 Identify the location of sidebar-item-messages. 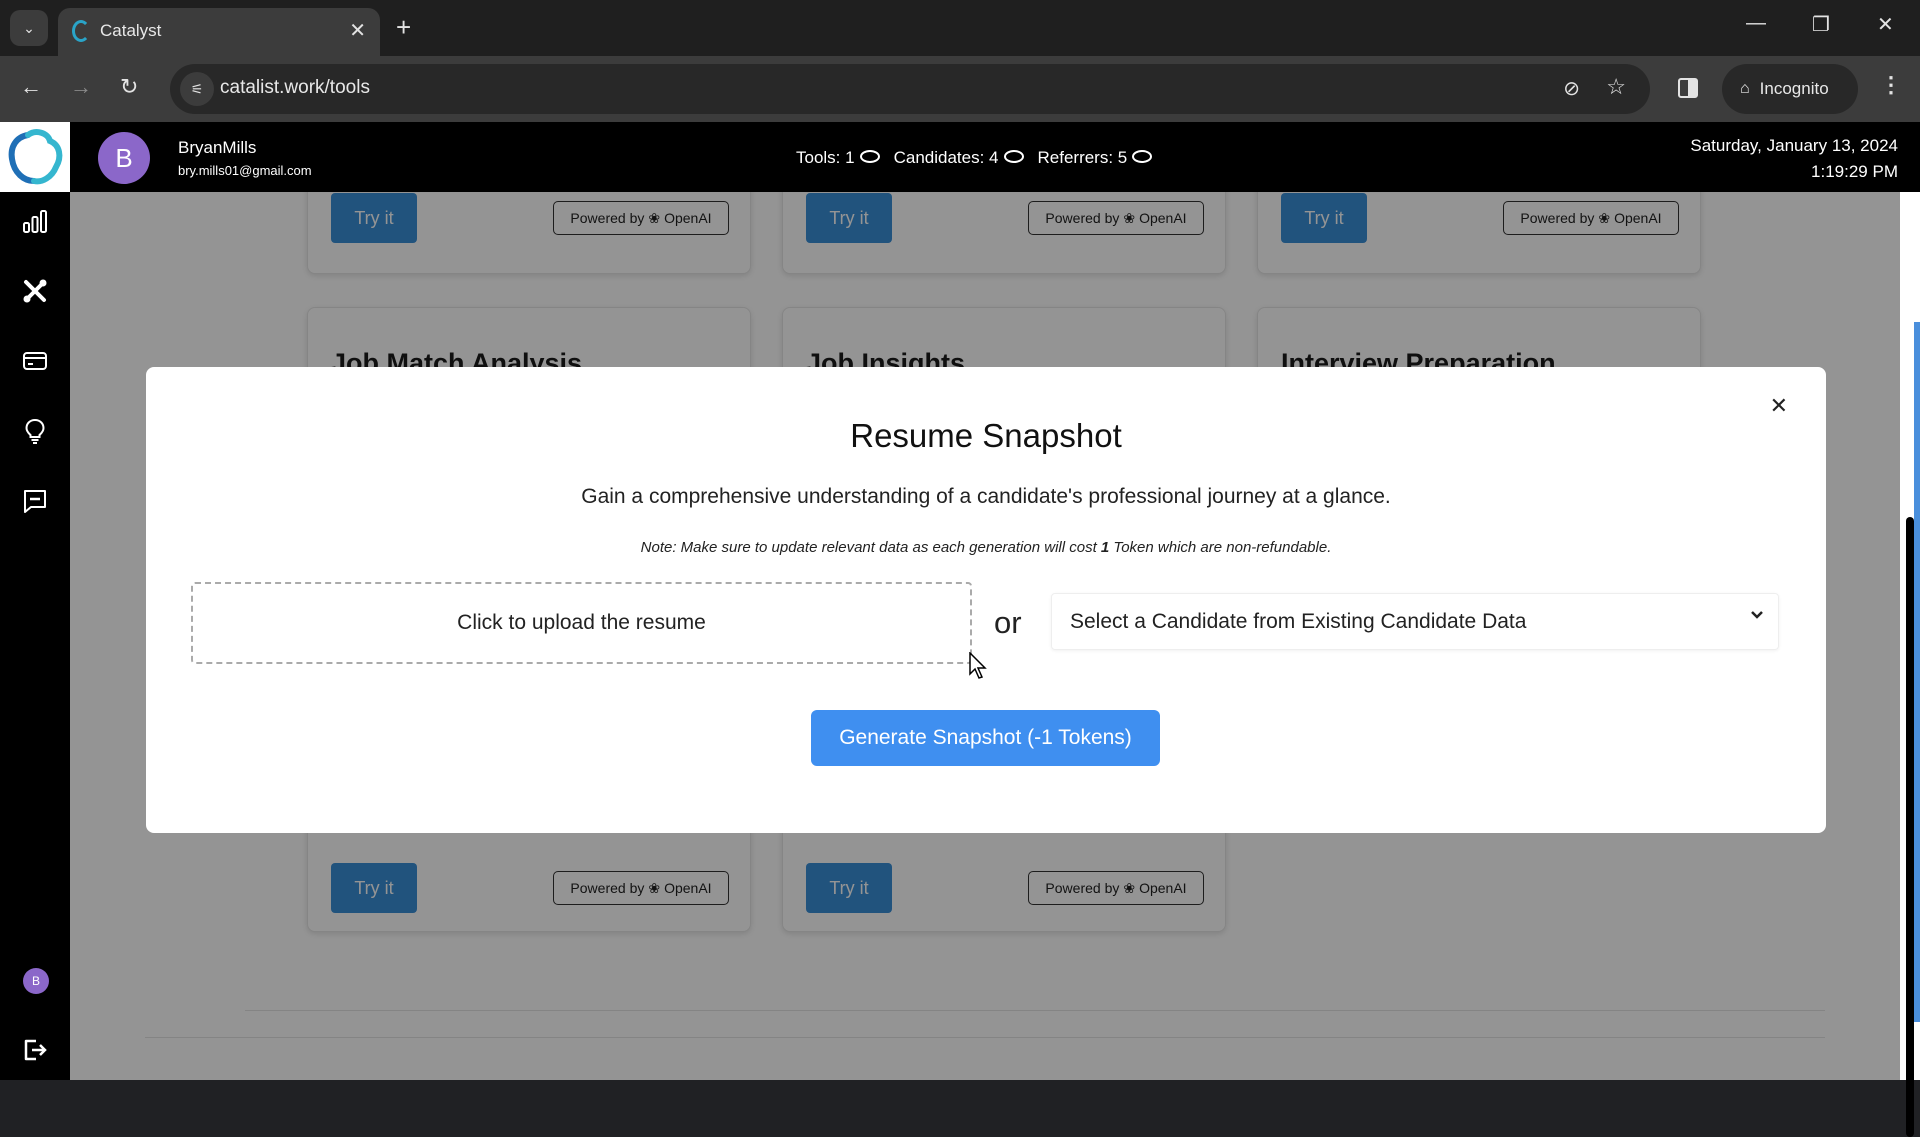
(35, 501).